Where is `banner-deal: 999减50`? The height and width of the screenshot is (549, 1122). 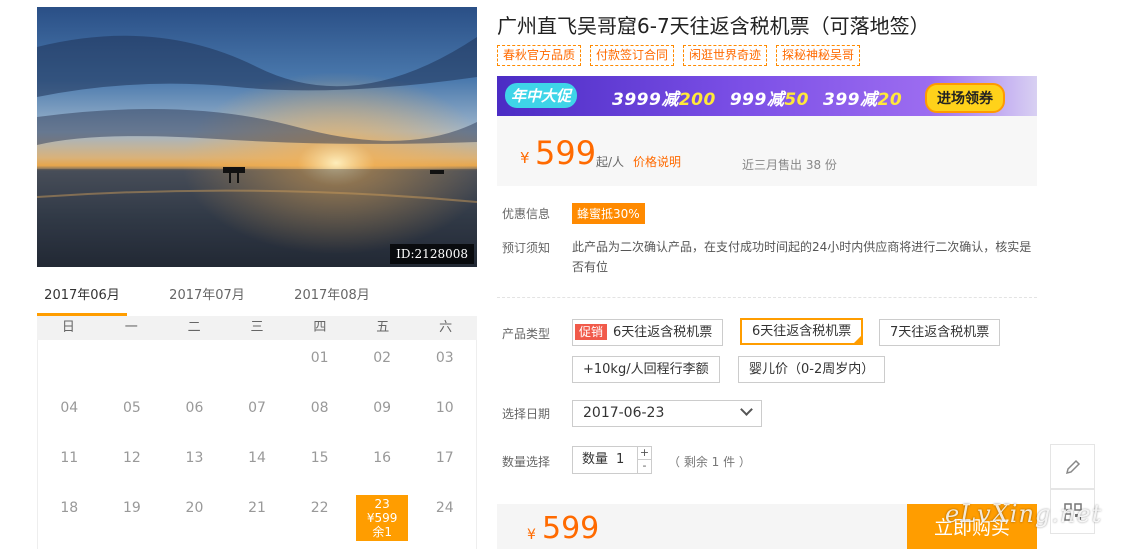 banner-deal: 999减50 is located at coordinates (769, 100).